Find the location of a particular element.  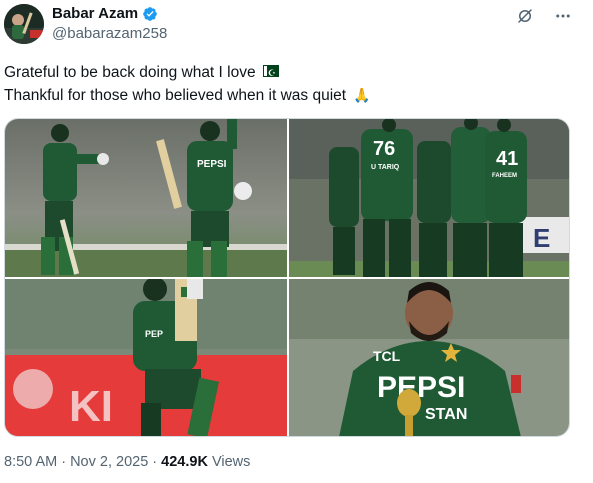

tweet-meta: 8:50 AM · Nov 2, 2025 · 424.9K Views is located at coordinates (127, 462).